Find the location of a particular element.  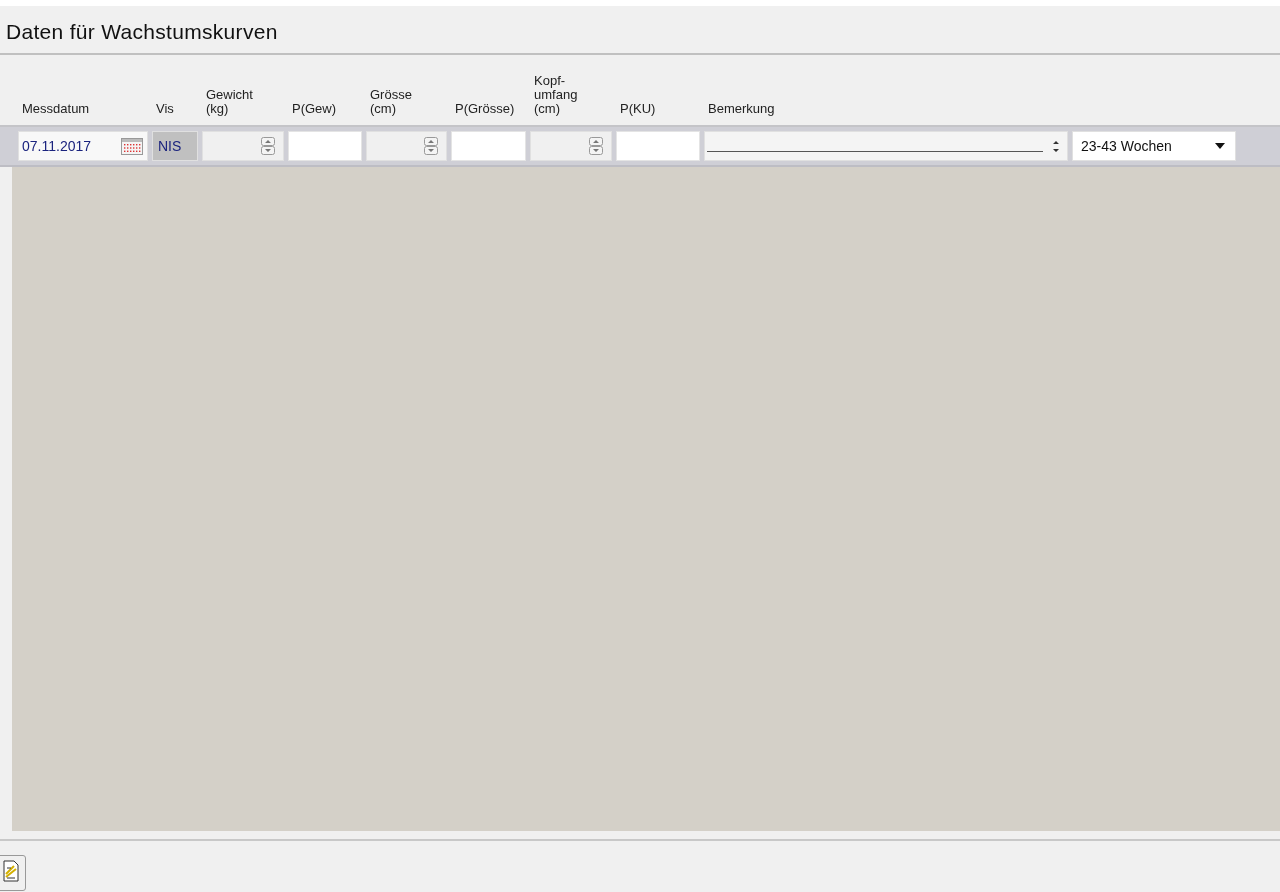

column-header: P(KU) is located at coordinates (638, 110).